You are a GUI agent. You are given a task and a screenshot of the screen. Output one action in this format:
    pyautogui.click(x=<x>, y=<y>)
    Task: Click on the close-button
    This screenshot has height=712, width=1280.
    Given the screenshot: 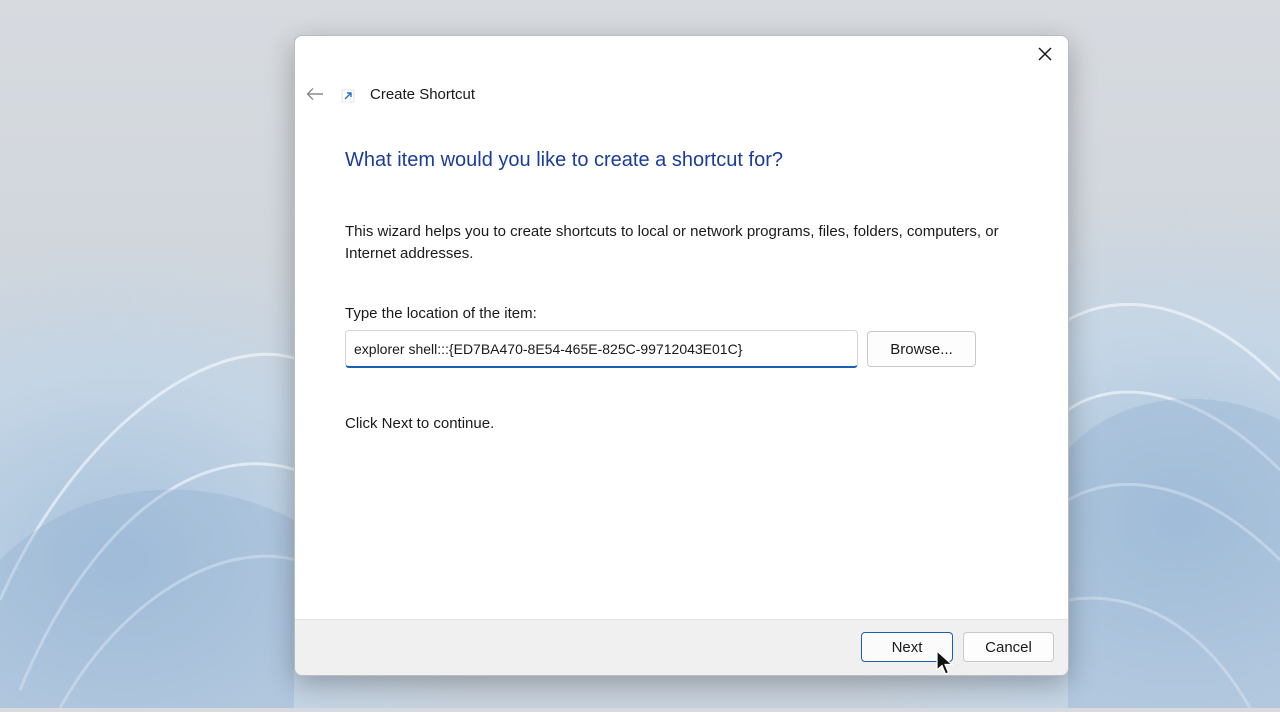 What is the action you would take?
    pyautogui.click(x=1045, y=54)
    